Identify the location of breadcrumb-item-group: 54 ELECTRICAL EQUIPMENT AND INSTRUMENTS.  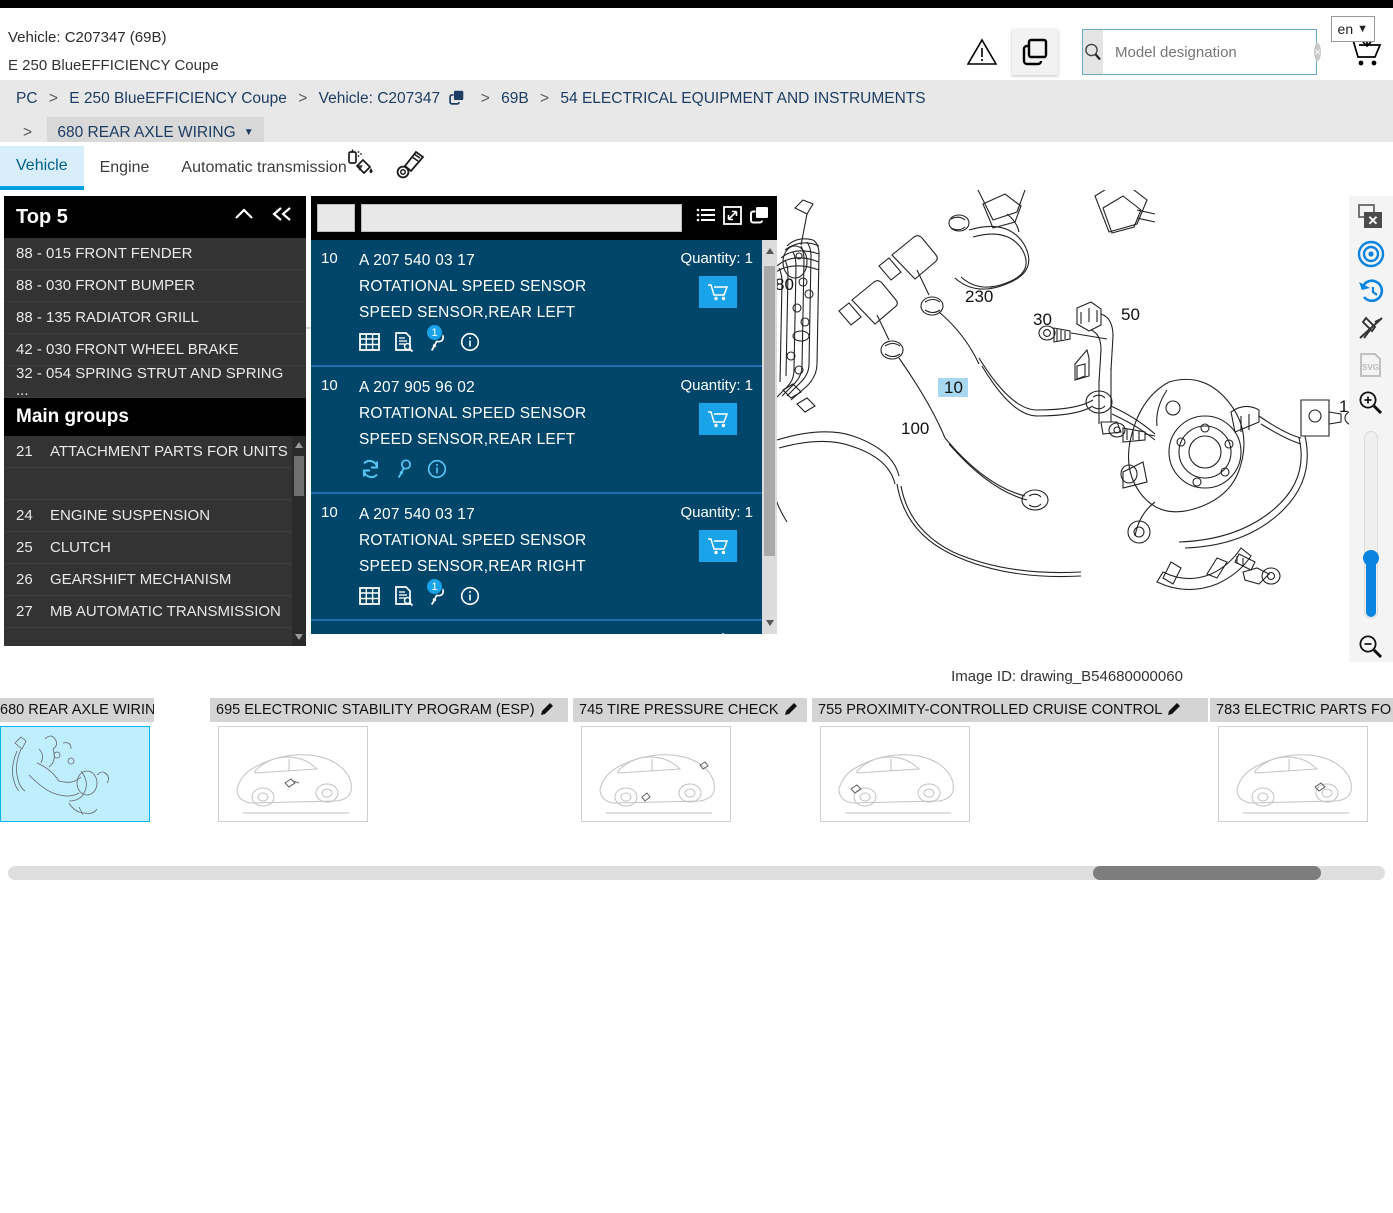
(742, 98).